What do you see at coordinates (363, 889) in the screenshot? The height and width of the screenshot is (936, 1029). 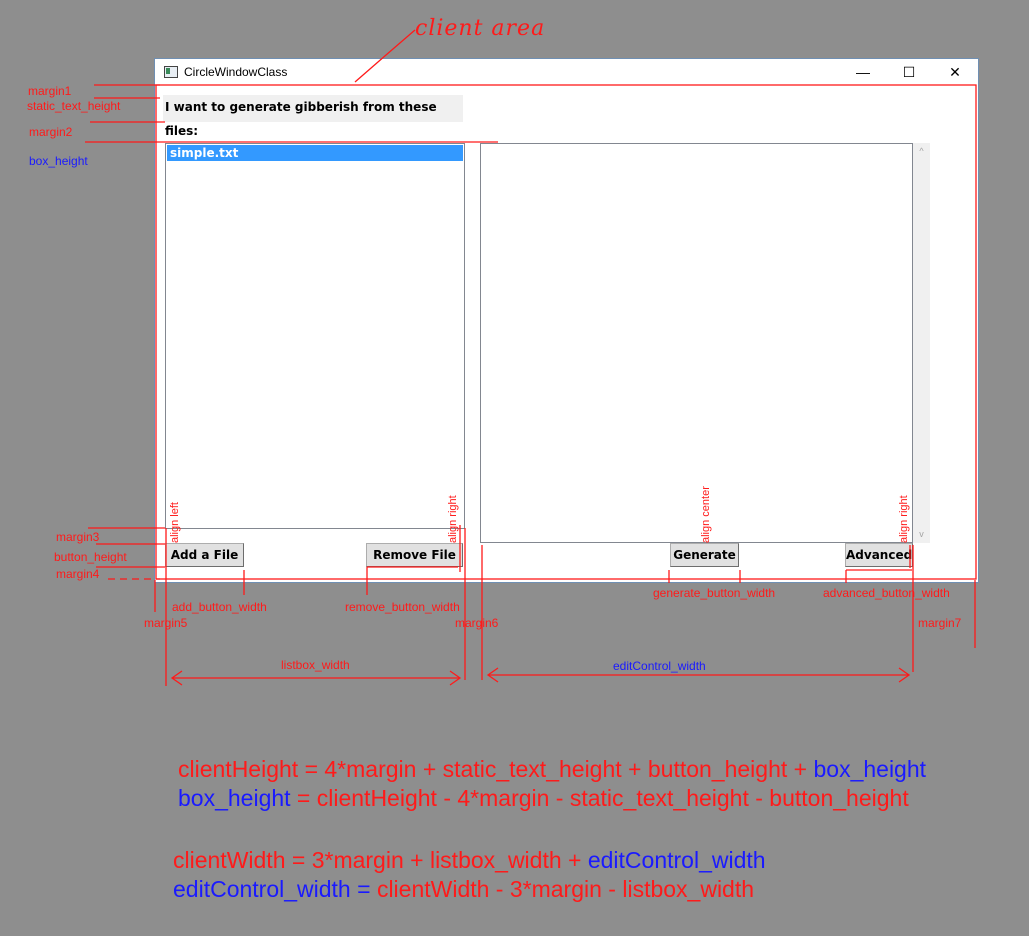 I see `formula-part: =` at bounding box center [363, 889].